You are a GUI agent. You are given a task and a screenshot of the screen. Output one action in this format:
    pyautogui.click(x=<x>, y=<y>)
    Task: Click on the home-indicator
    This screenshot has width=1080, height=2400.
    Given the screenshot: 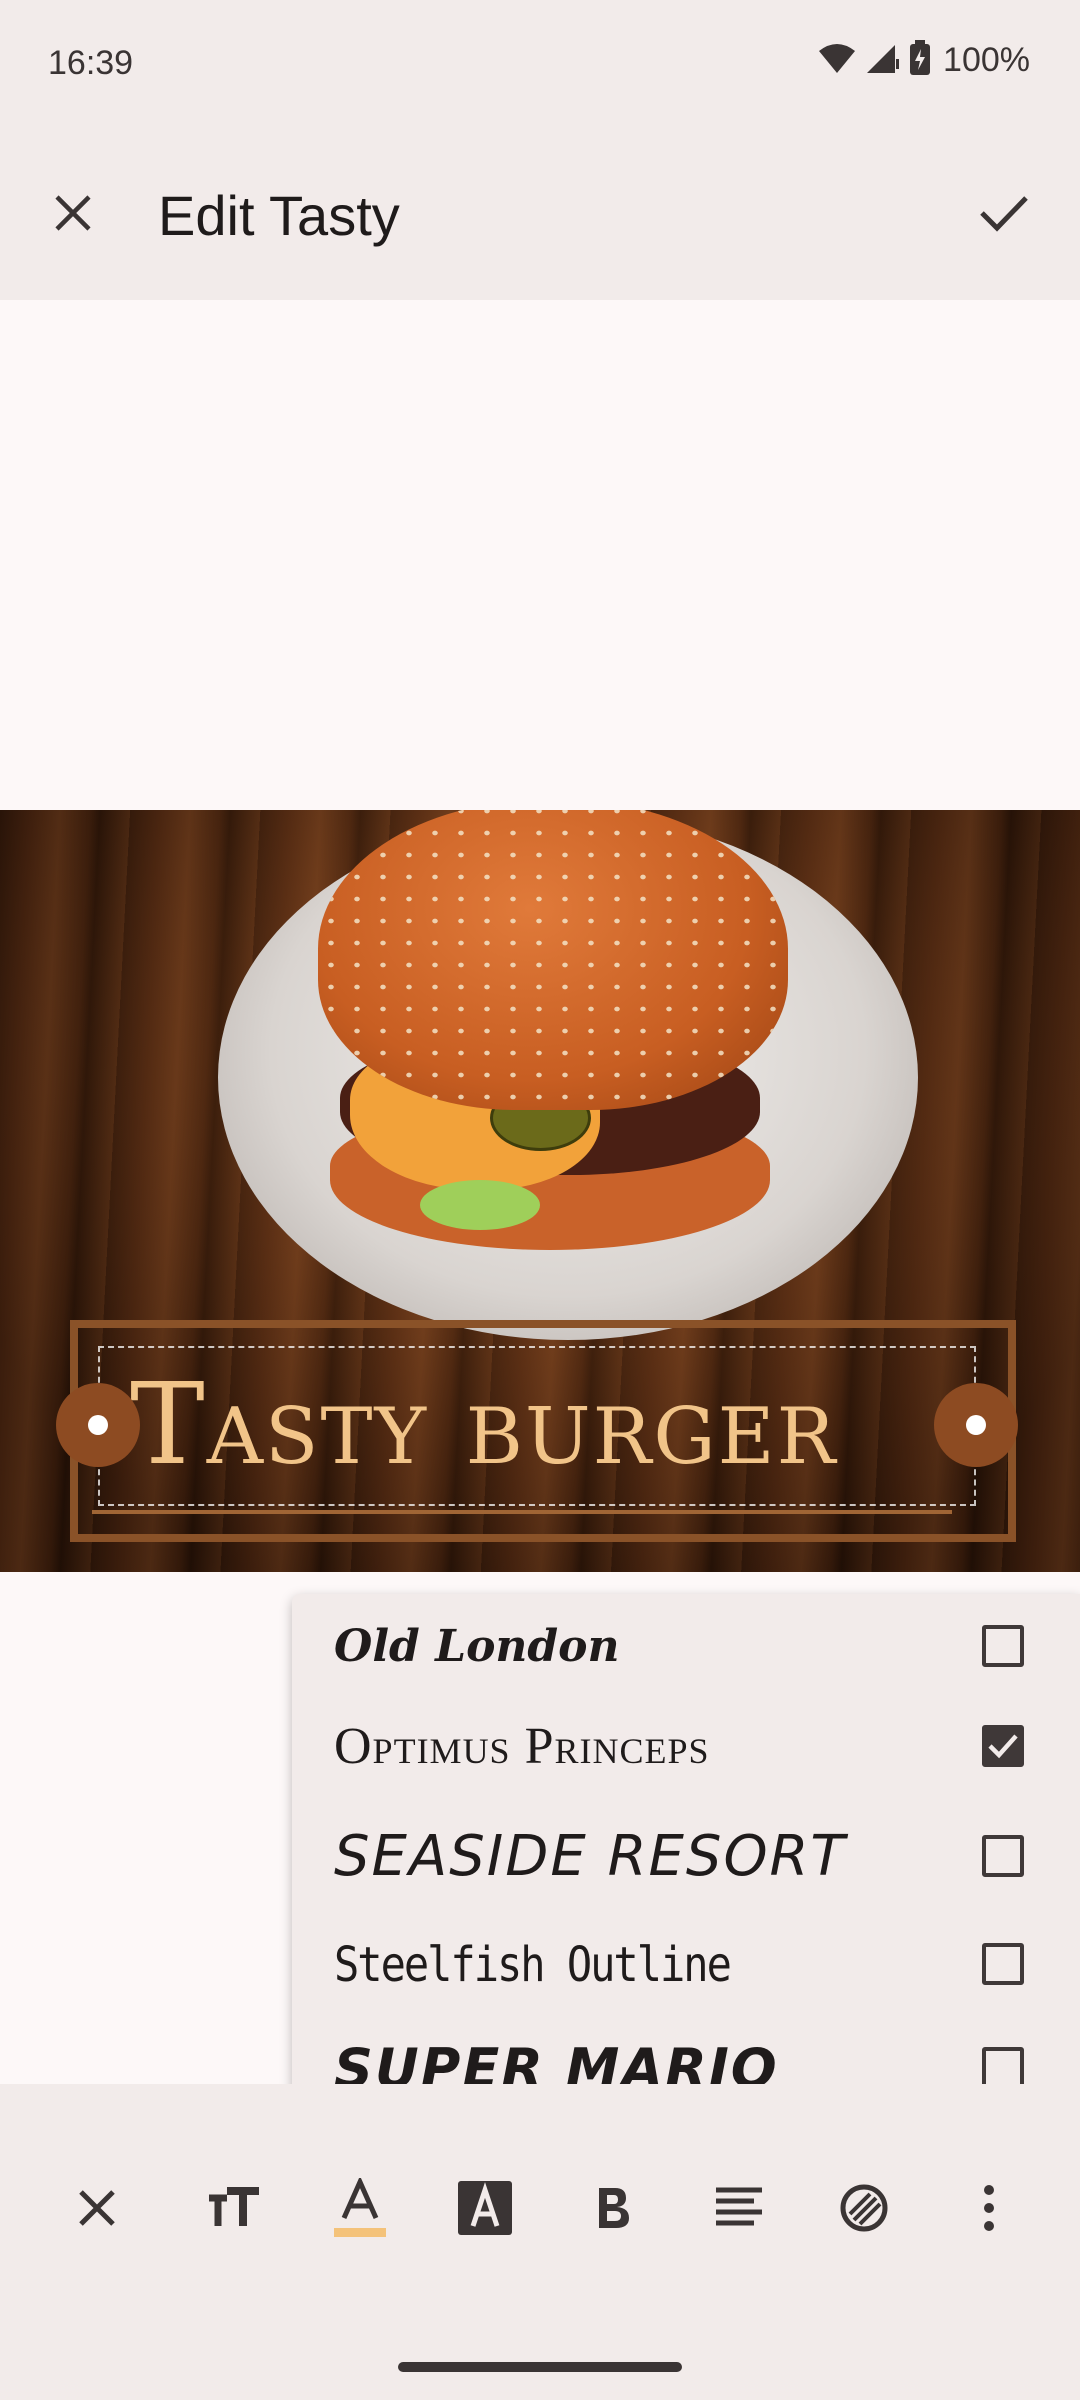 What is the action you would take?
    pyautogui.click(x=540, y=2367)
    